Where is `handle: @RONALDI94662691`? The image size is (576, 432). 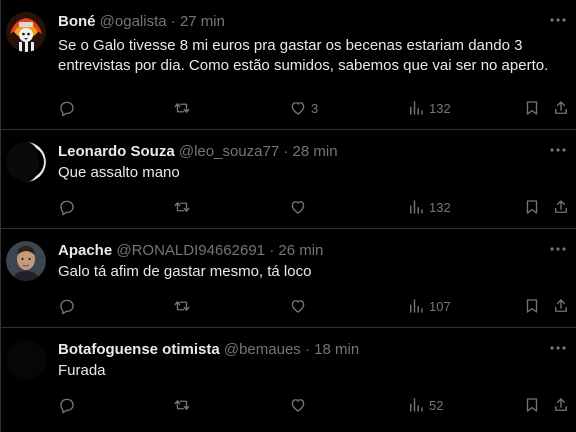 handle: @RONALDI94662691 is located at coordinates (190, 250).